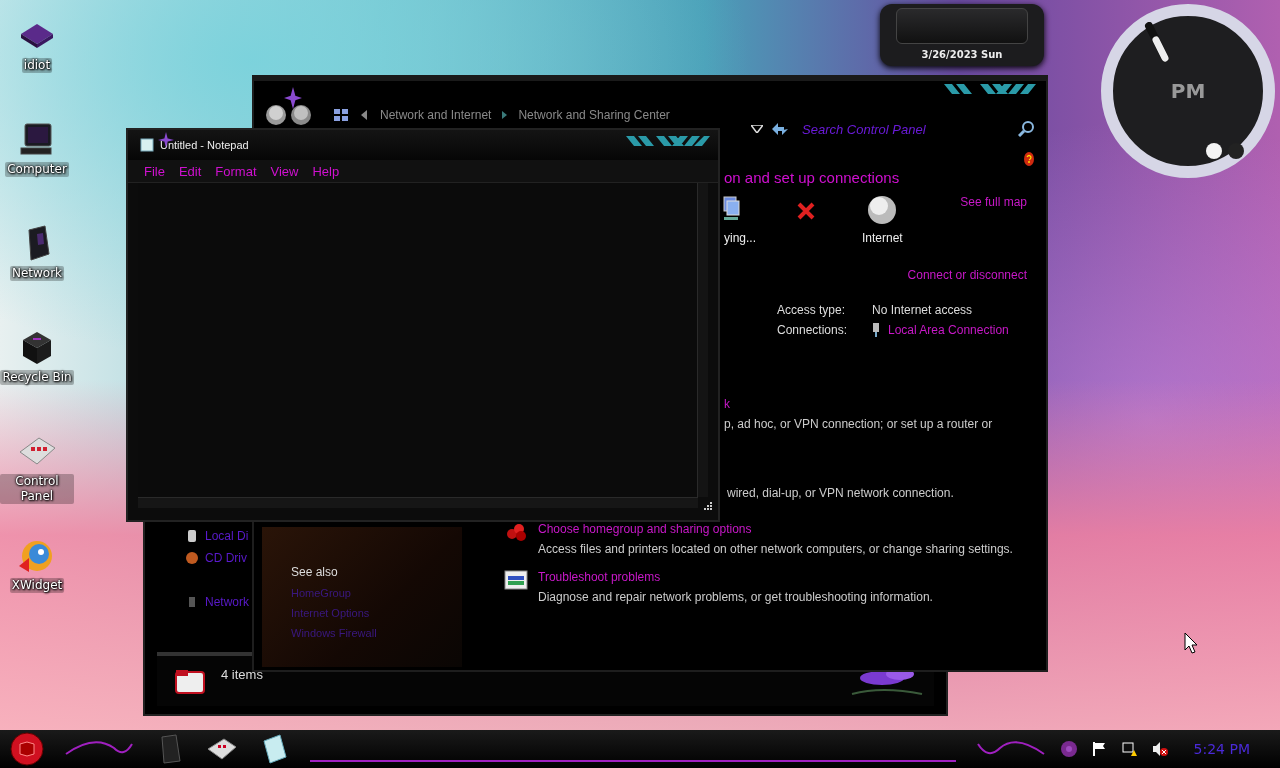  I want to click on sidebar-item: Local Di, so click(227, 536).